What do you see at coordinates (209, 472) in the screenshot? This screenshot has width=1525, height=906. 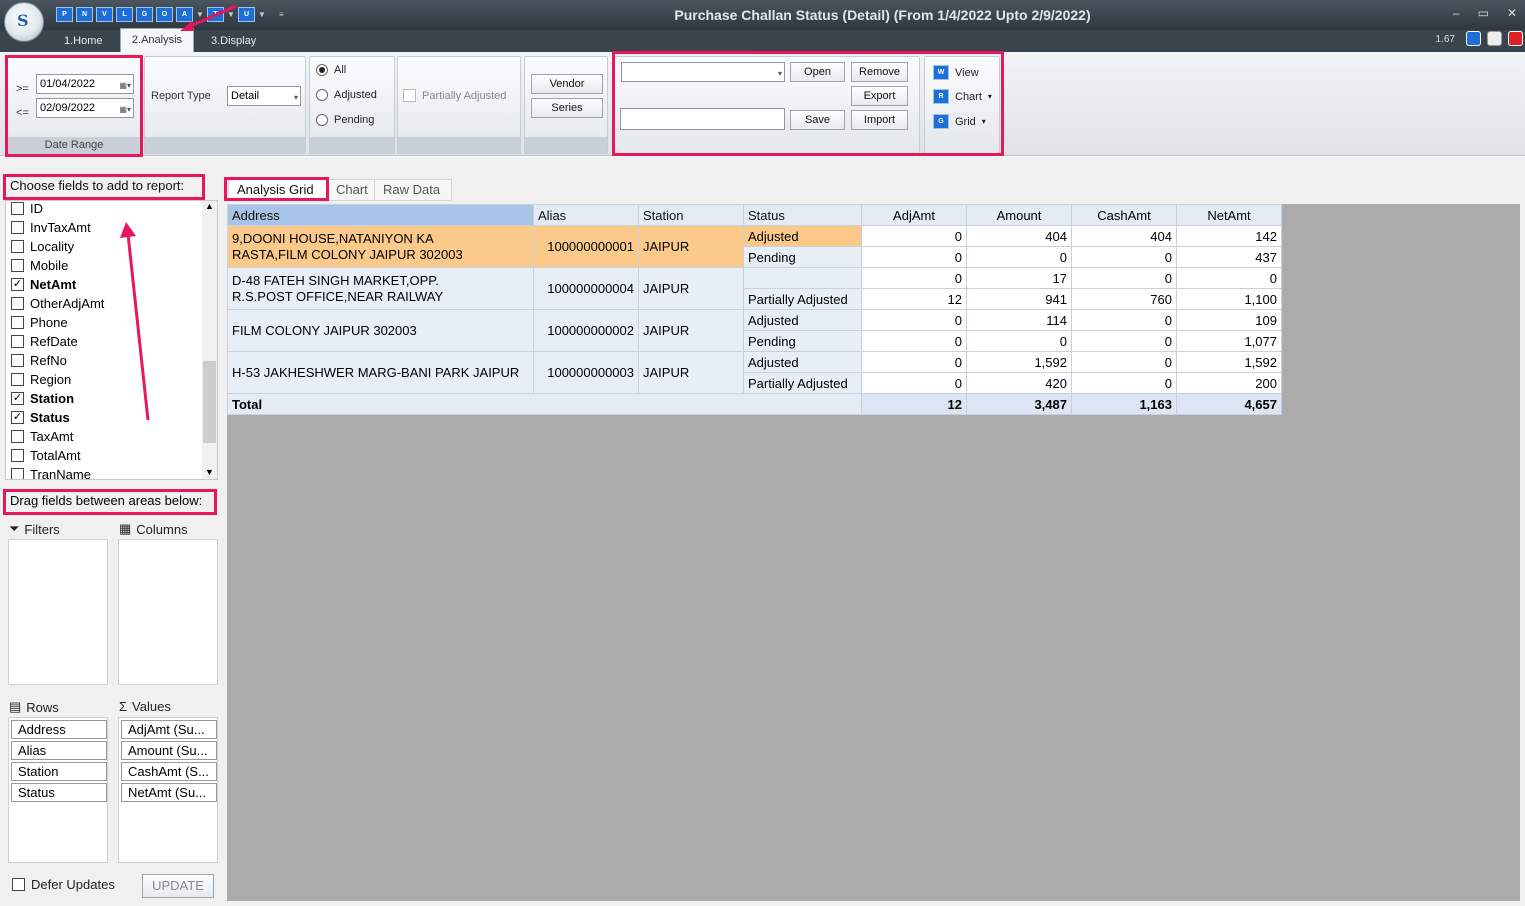 I see `scroll-down-icon: ▼` at bounding box center [209, 472].